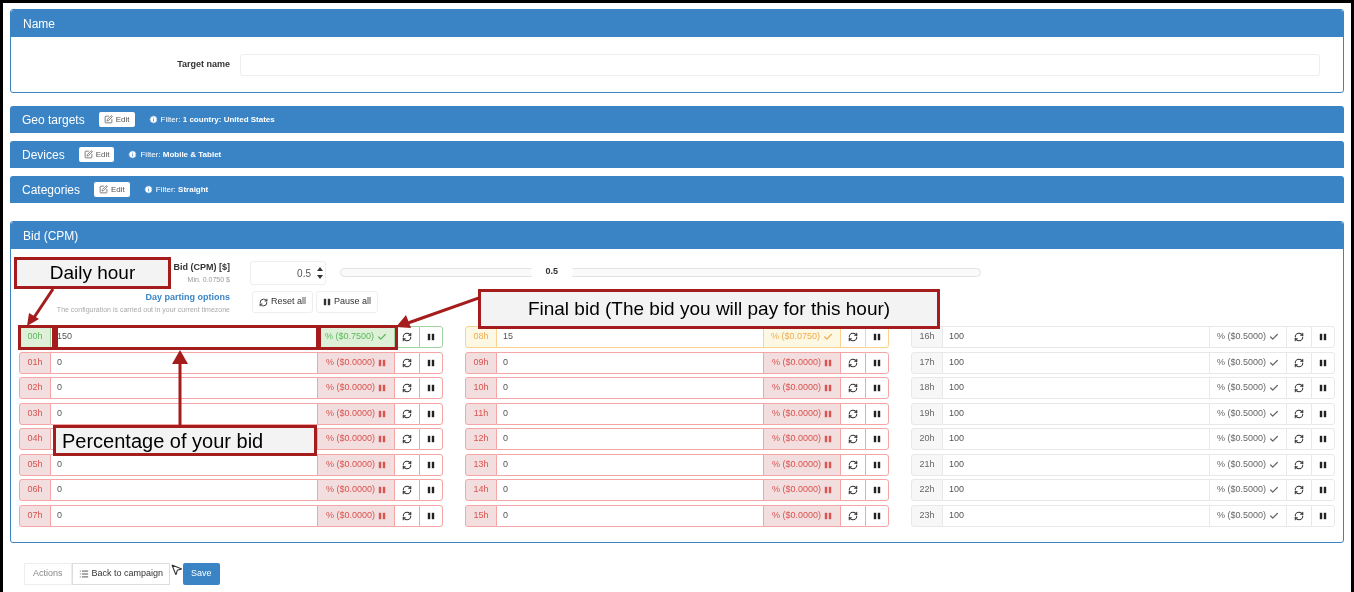 The image size is (1354, 592). I want to click on hour-label: 02h, so click(35, 388).